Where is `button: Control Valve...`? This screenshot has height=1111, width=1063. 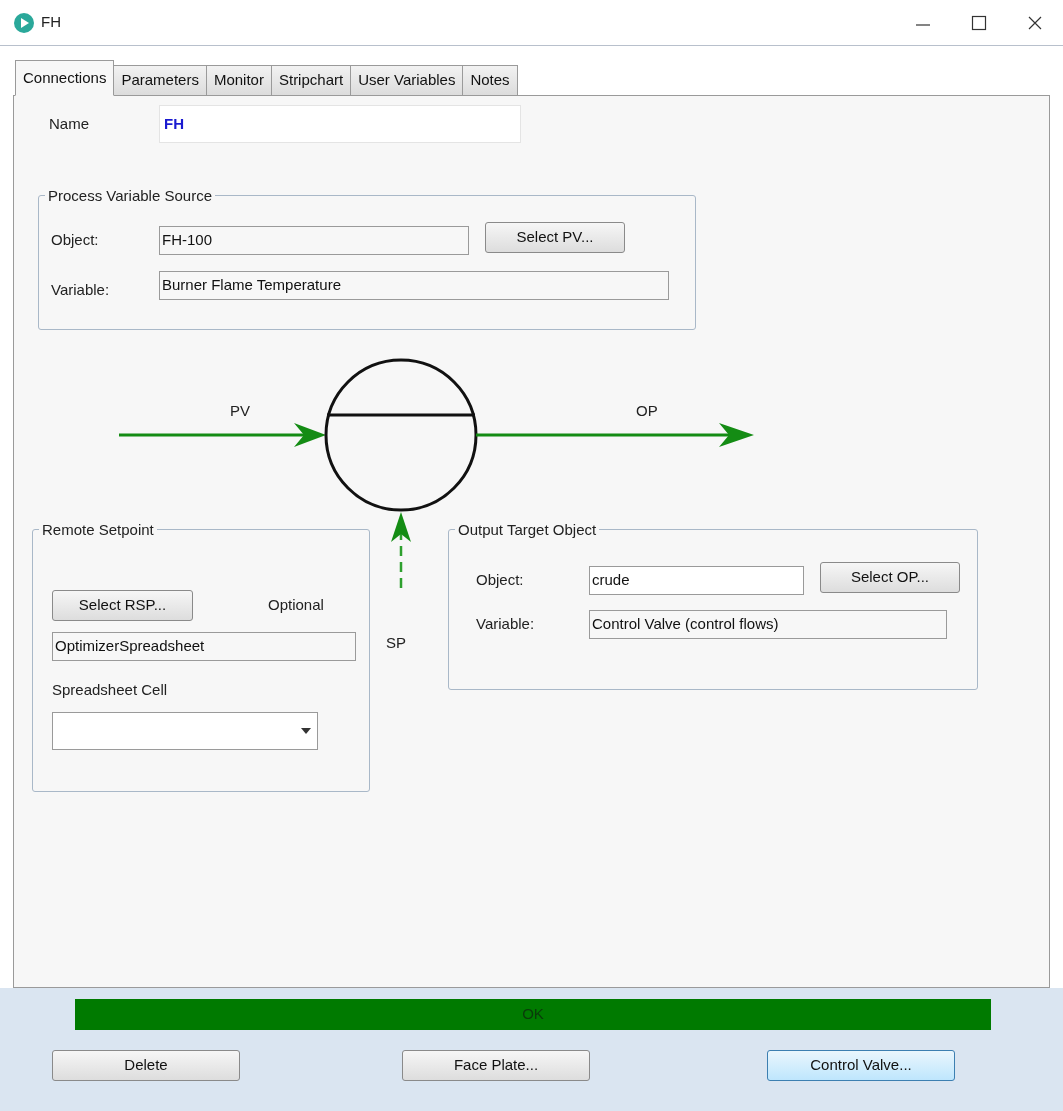 button: Control Valve... is located at coordinates (861, 1065).